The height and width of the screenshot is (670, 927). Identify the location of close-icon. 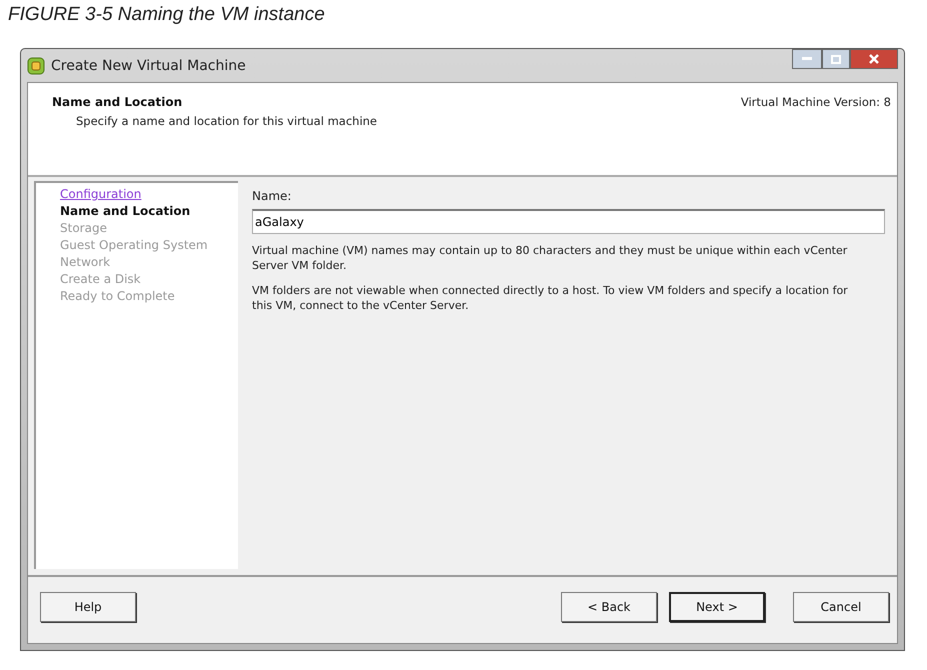
(874, 59).